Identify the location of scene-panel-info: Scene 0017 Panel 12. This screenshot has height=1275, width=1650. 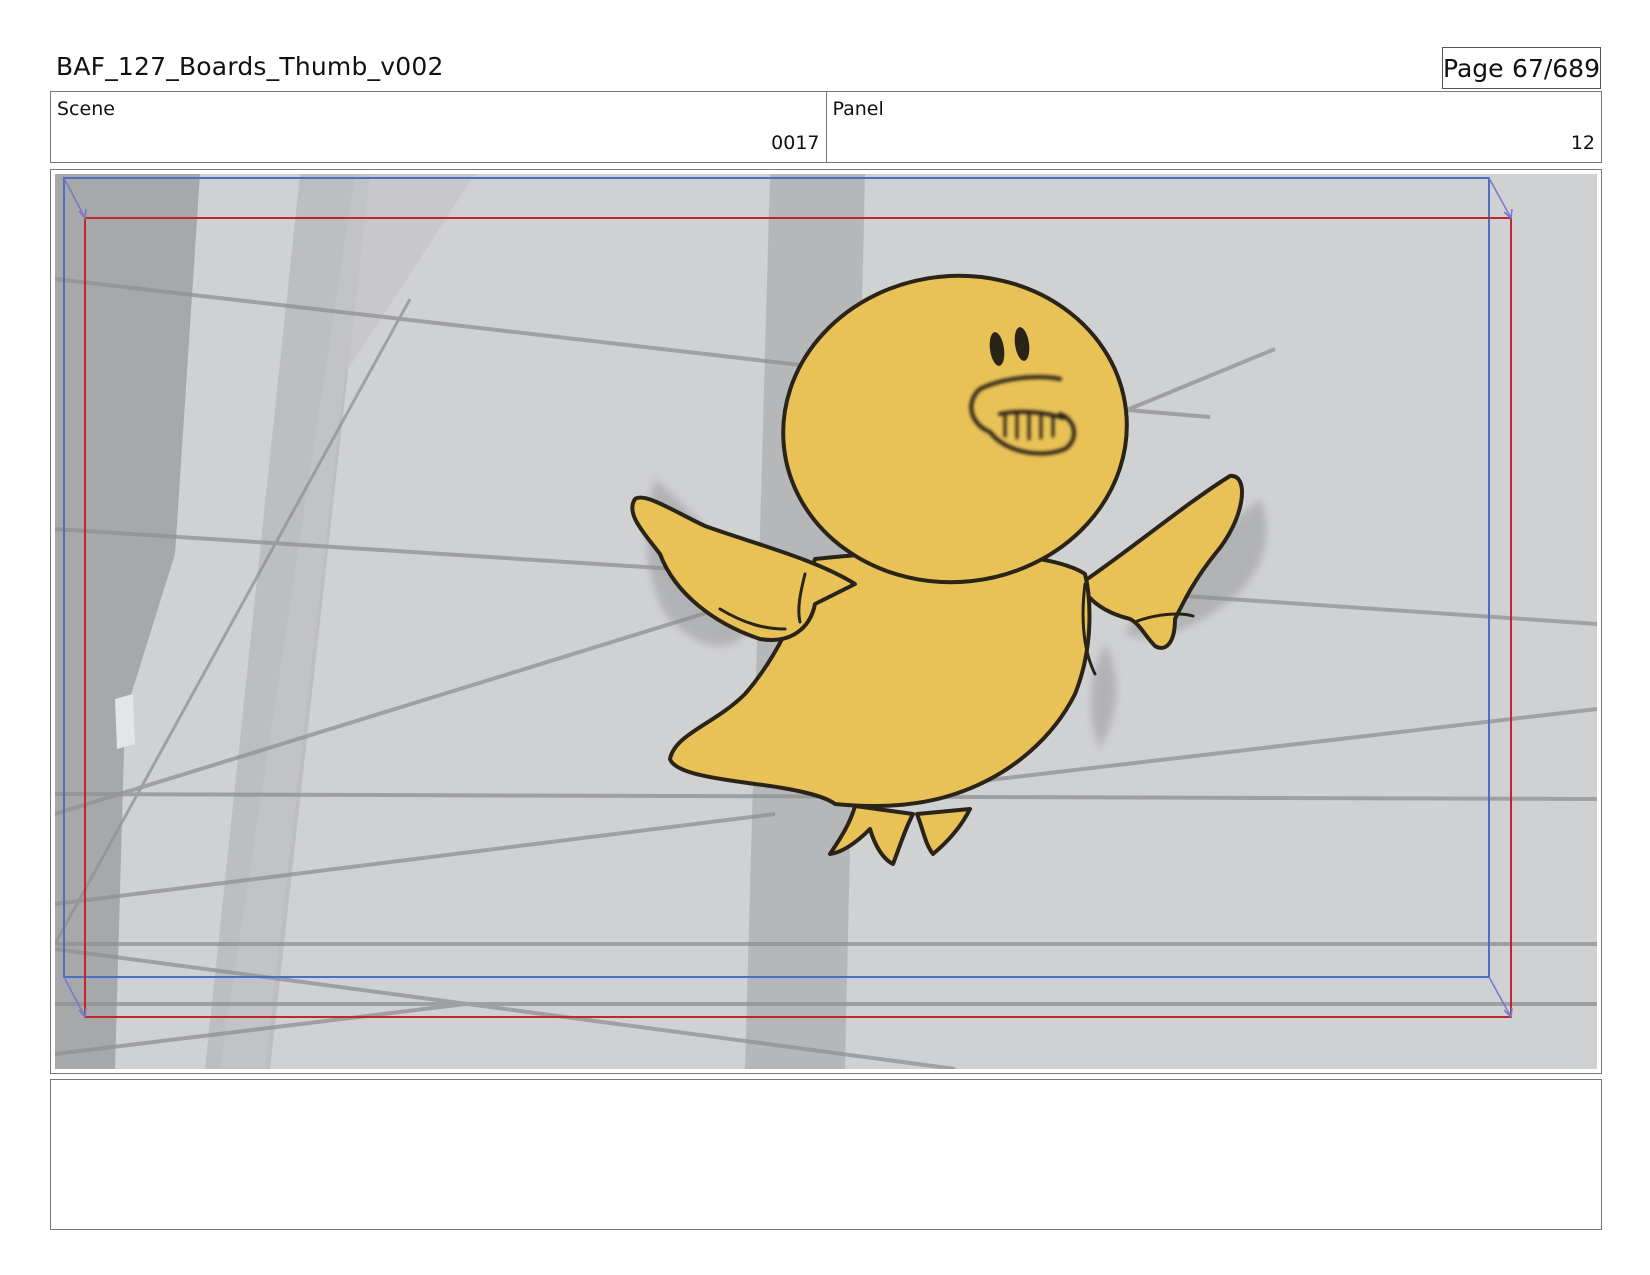
(826, 127).